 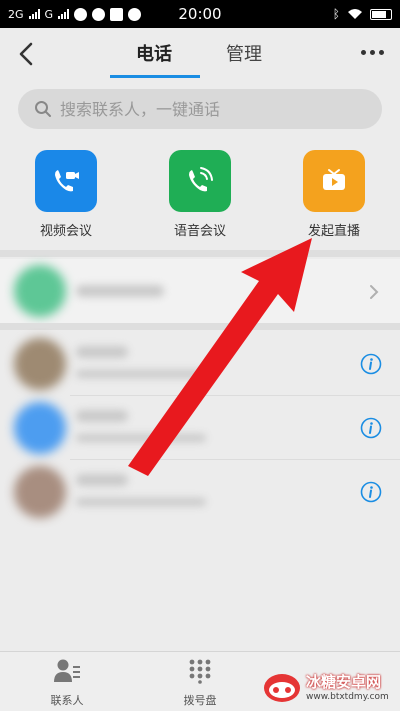 I want to click on voice-conference-tile, so click(x=200, y=181).